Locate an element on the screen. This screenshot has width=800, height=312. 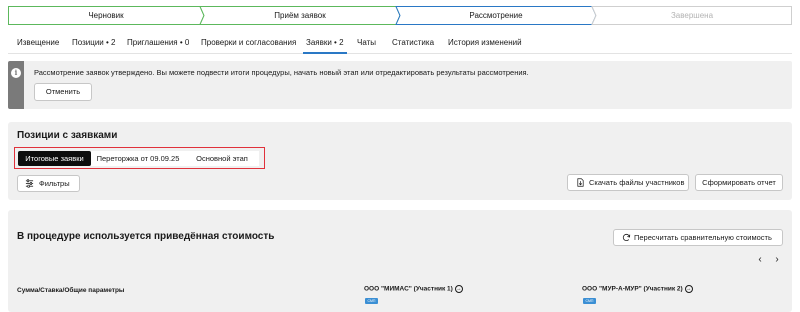
participant-2-link: ООО "МУР-А-МУР" (Участник 2) → is located at coordinates (637, 289).